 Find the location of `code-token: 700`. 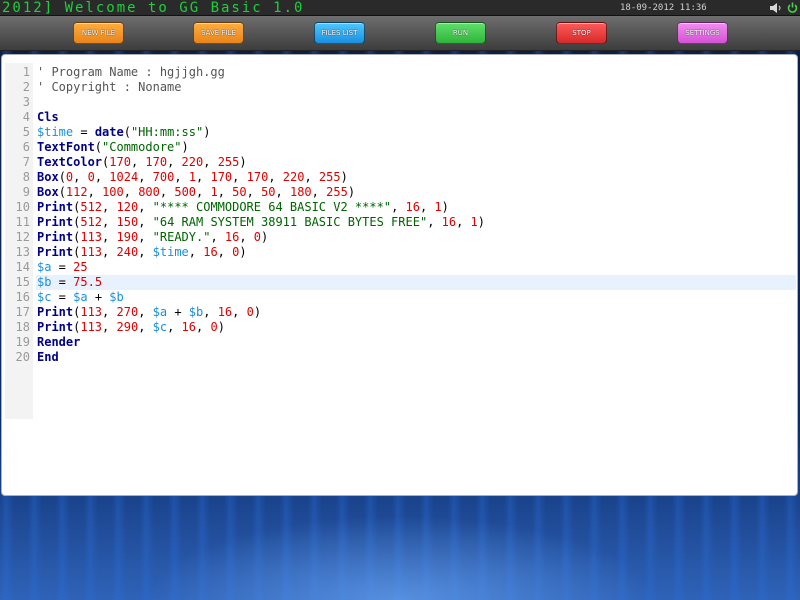

code-token: 700 is located at coordinates (163, 177).